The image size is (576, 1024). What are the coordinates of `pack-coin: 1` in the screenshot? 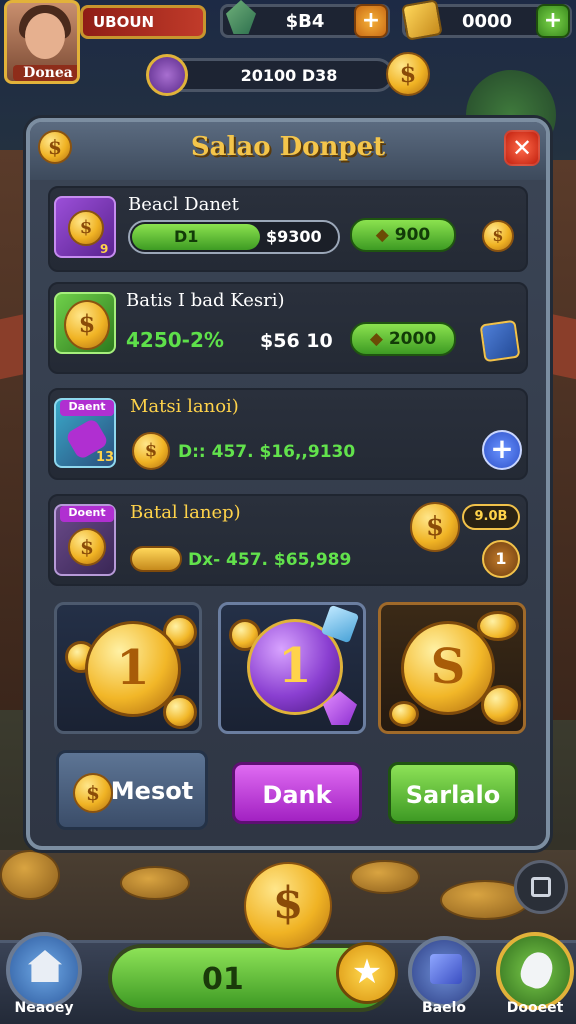 It's located at (133, 669).